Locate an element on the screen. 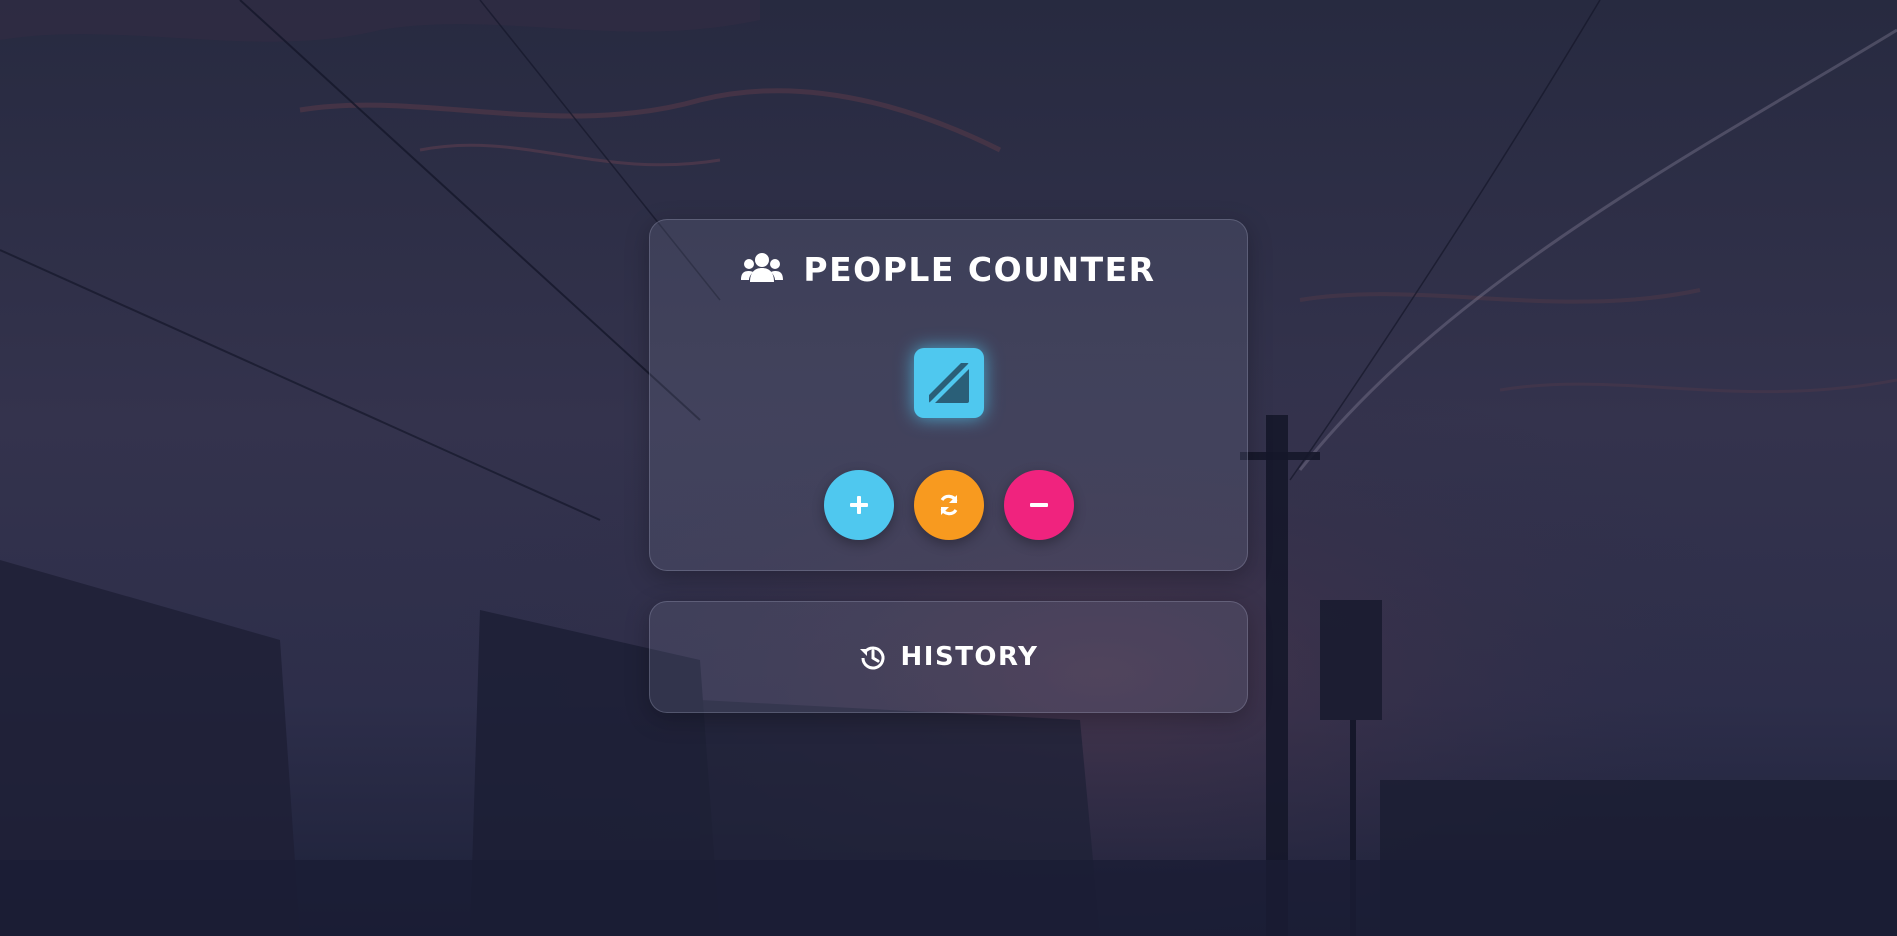 Image resolution: width=1897 pixels, height=936 pixels. reset-button is located at coordinates (948, 505).